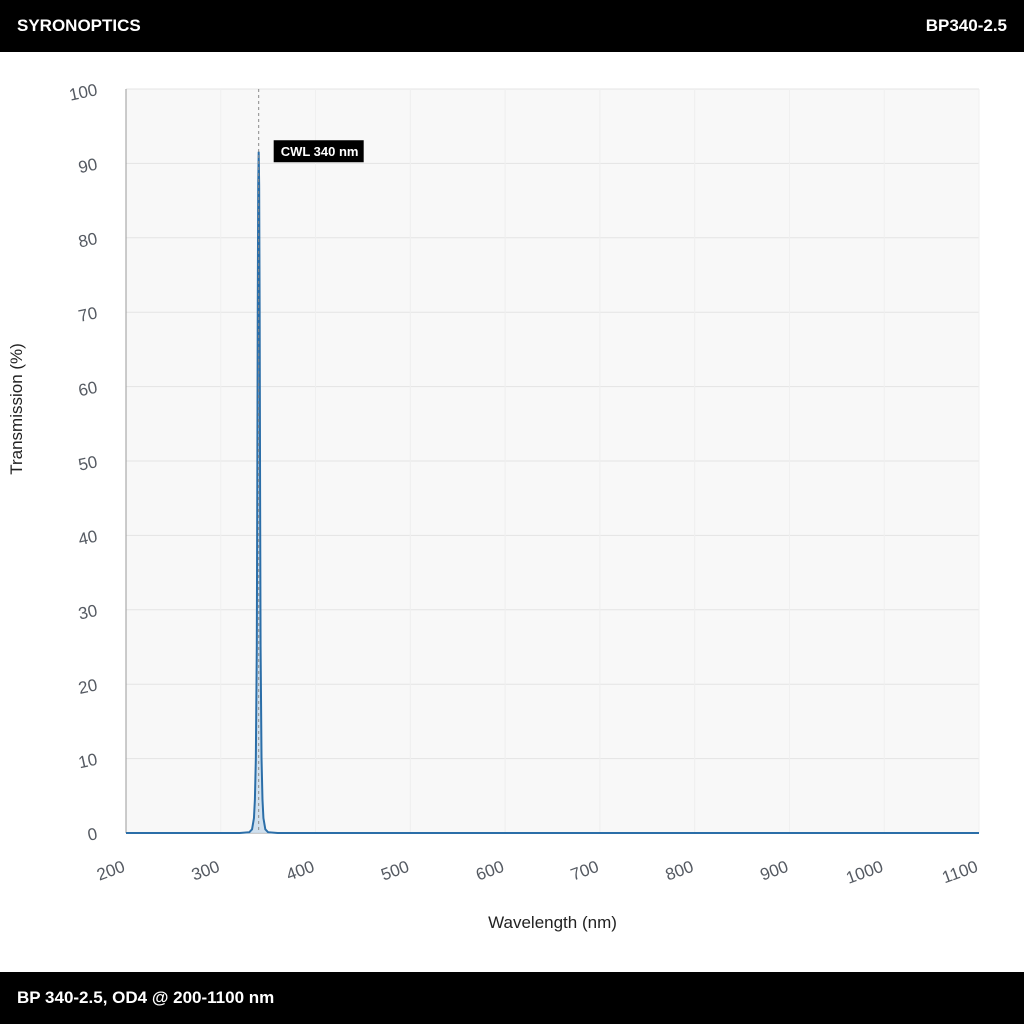  What do you see at coordinates (88, 389) in the screenshot?
I see `y-tick-label: 60` at bounding box center [88, 389].